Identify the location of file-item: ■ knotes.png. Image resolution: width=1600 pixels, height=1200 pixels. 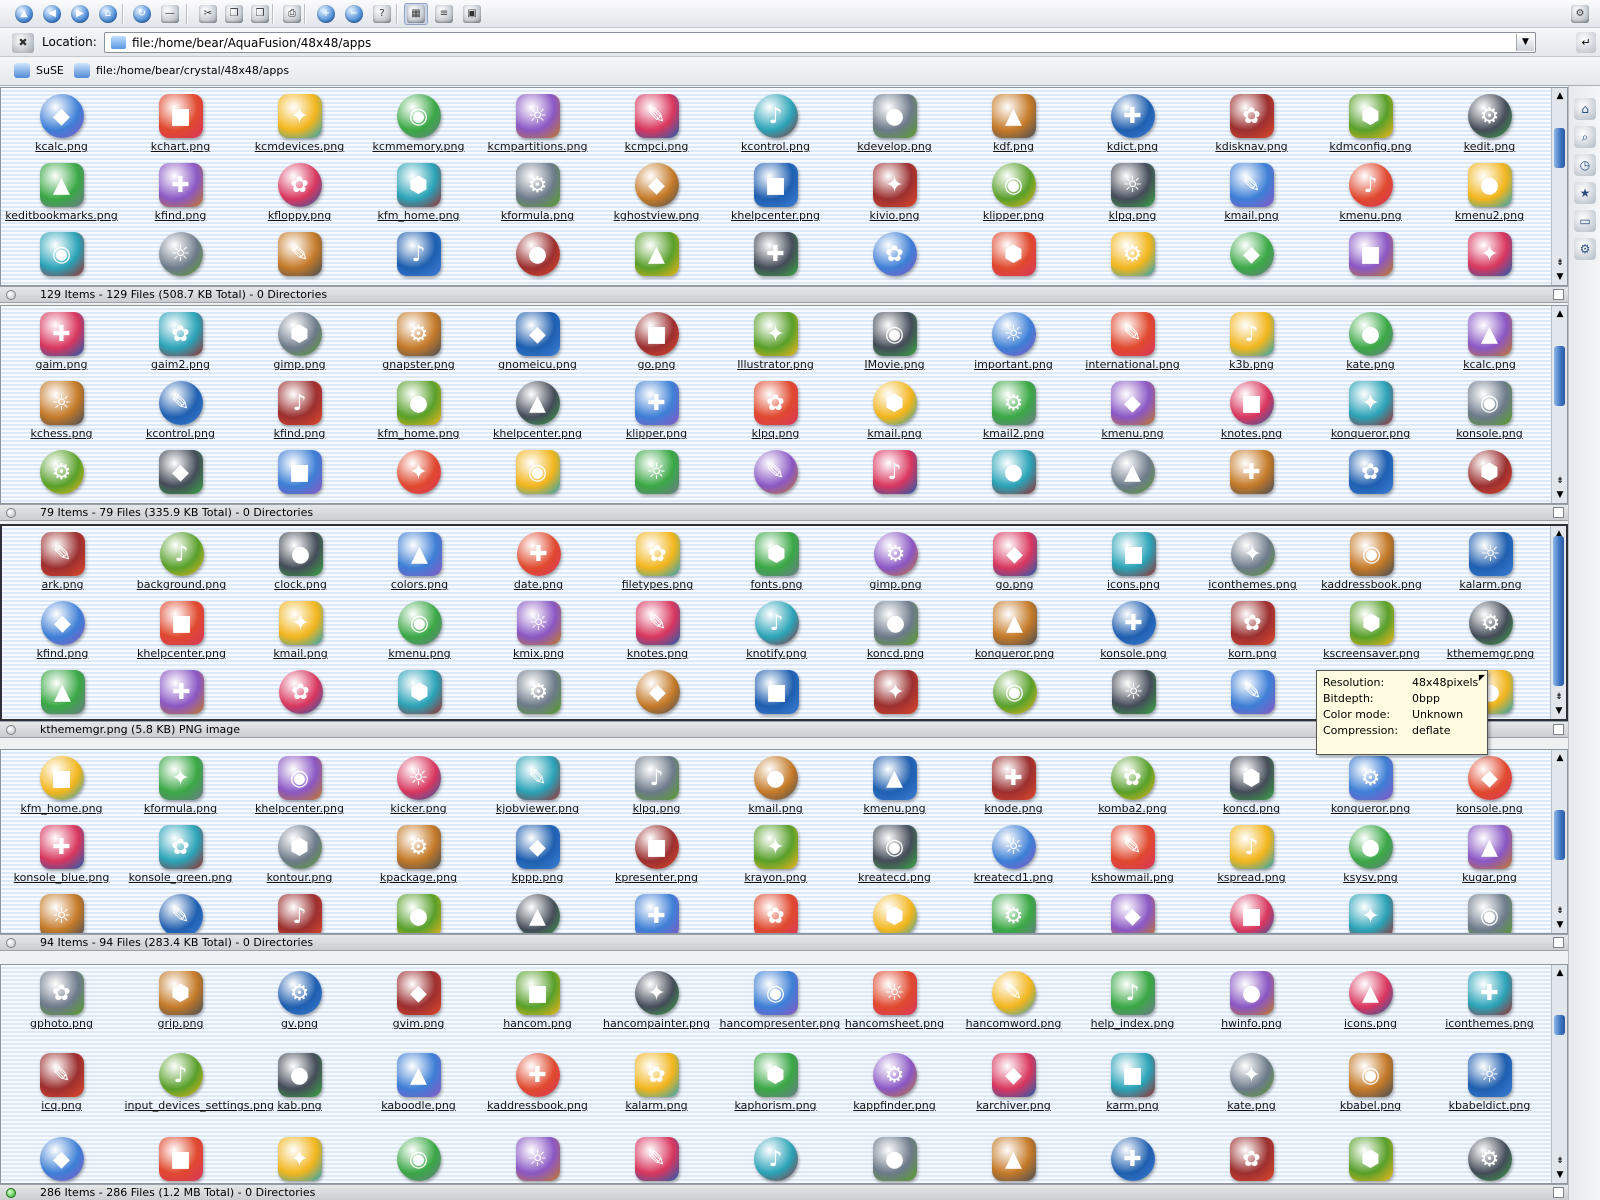
(1251, 410).